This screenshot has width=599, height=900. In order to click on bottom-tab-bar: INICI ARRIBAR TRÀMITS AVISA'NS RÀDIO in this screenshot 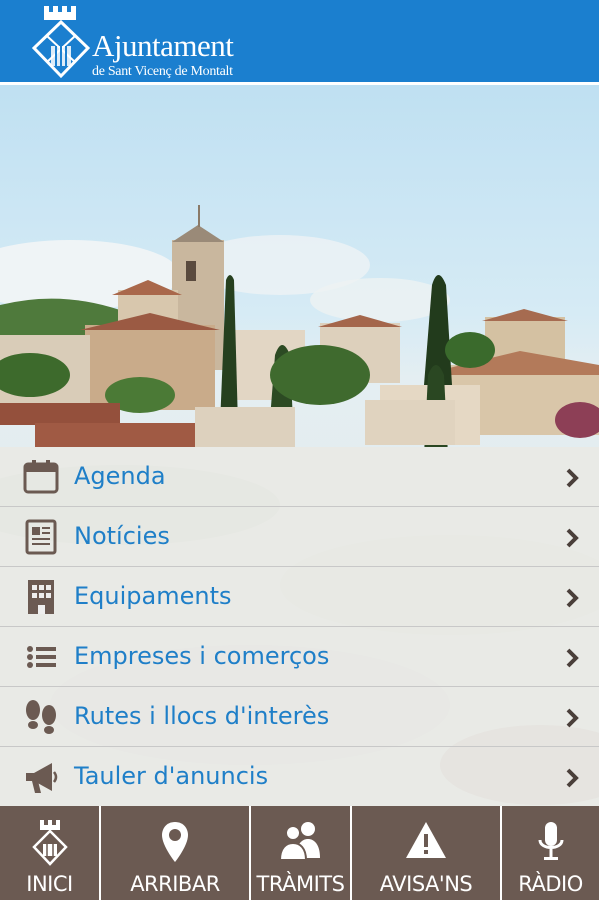, I will do `click(299, 853)`.